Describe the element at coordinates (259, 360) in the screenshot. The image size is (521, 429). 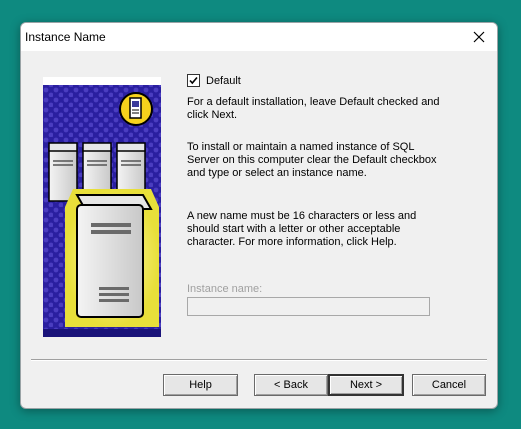
I see `separator` at that location.